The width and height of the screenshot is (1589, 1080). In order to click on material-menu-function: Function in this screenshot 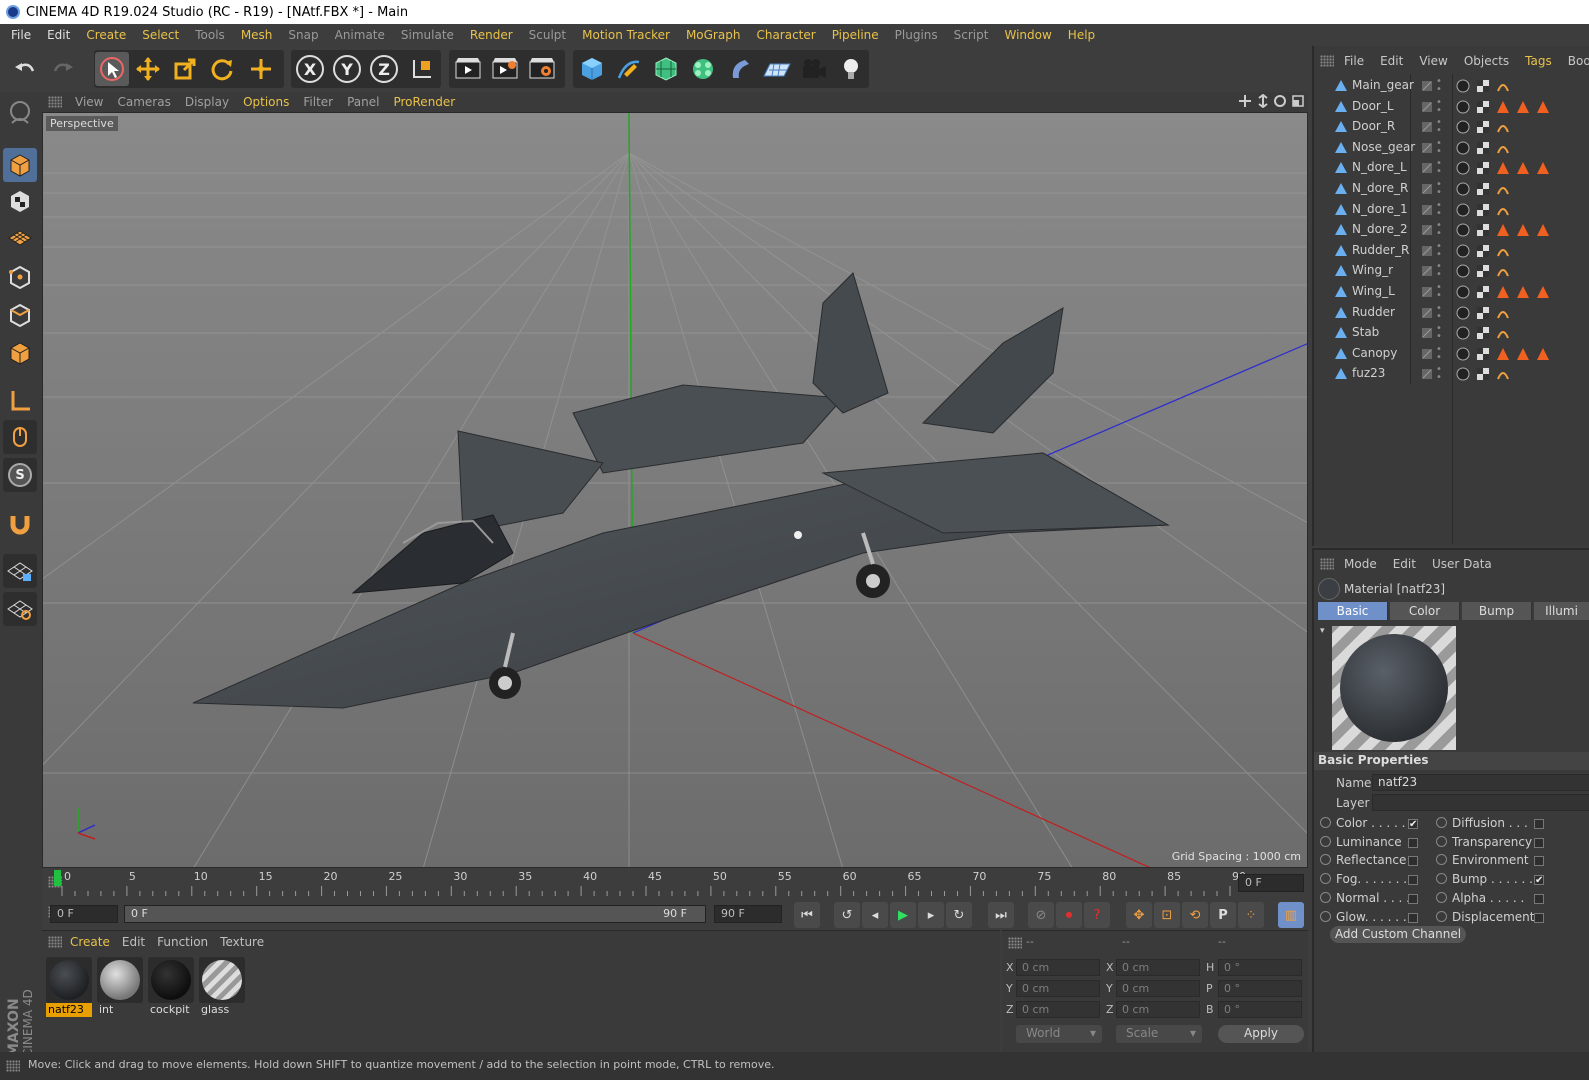, I will do `click(182, 942)`.